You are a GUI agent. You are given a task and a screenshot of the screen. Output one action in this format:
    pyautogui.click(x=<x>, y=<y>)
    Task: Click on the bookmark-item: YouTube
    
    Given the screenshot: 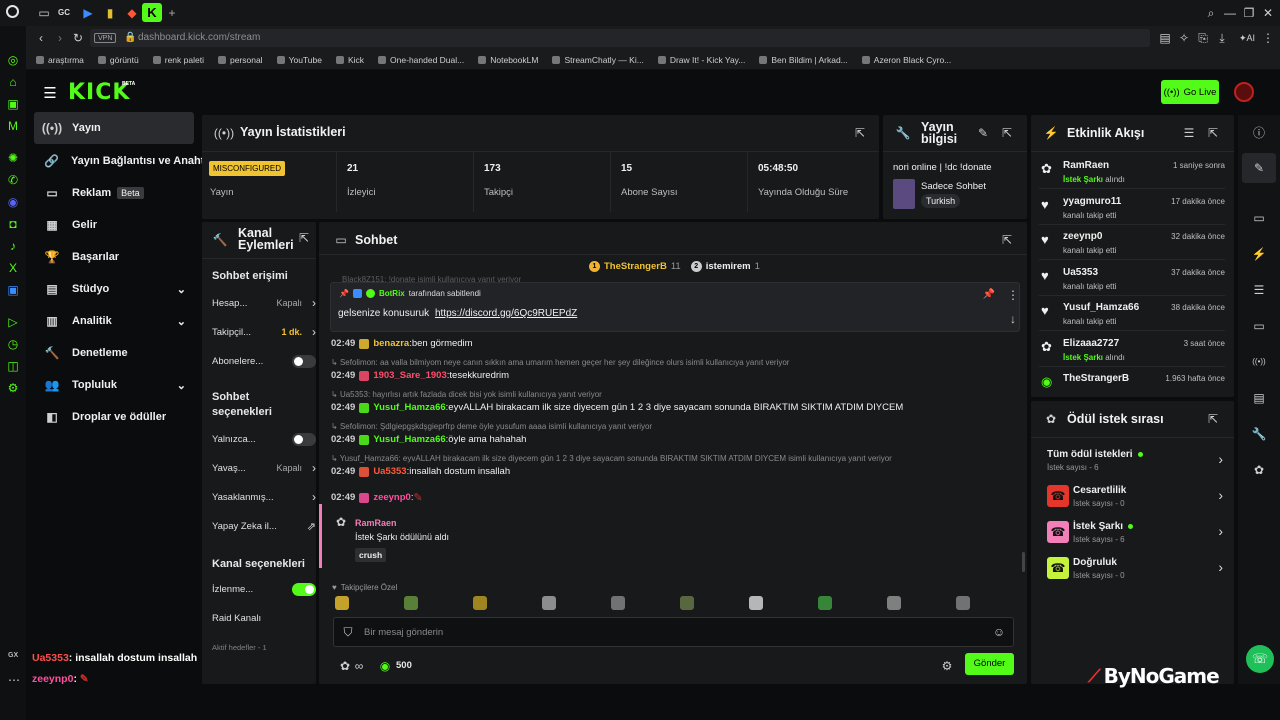 What is the action you would take?
    pyautogui.click(x=299, y=60)
    